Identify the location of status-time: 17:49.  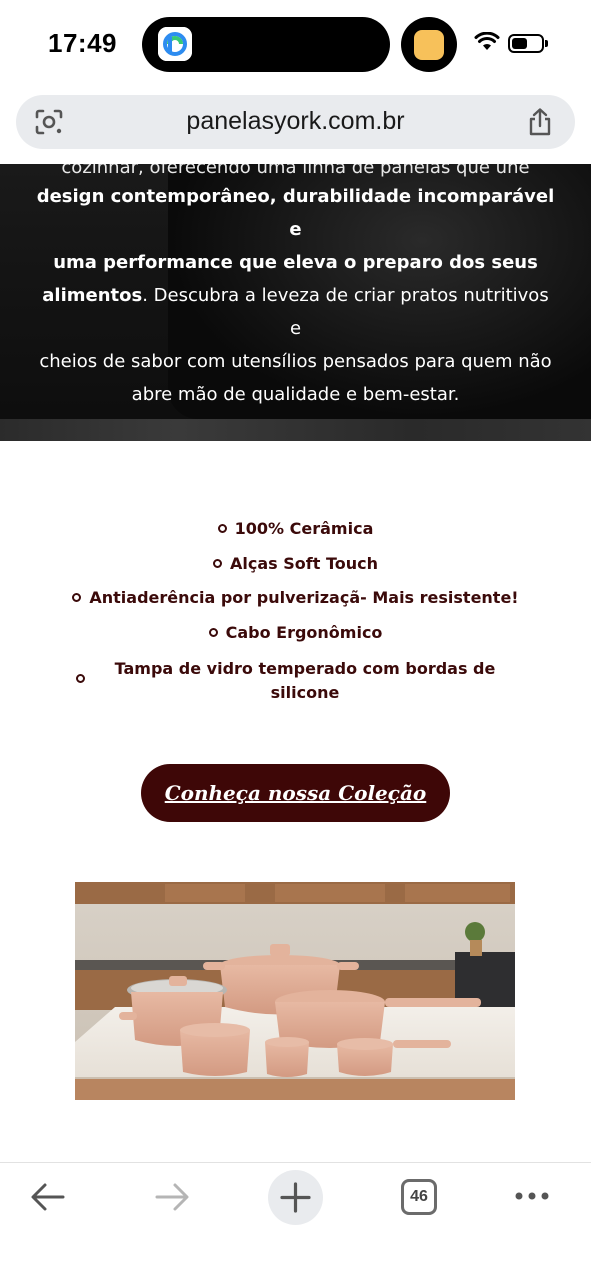
(82, 43).